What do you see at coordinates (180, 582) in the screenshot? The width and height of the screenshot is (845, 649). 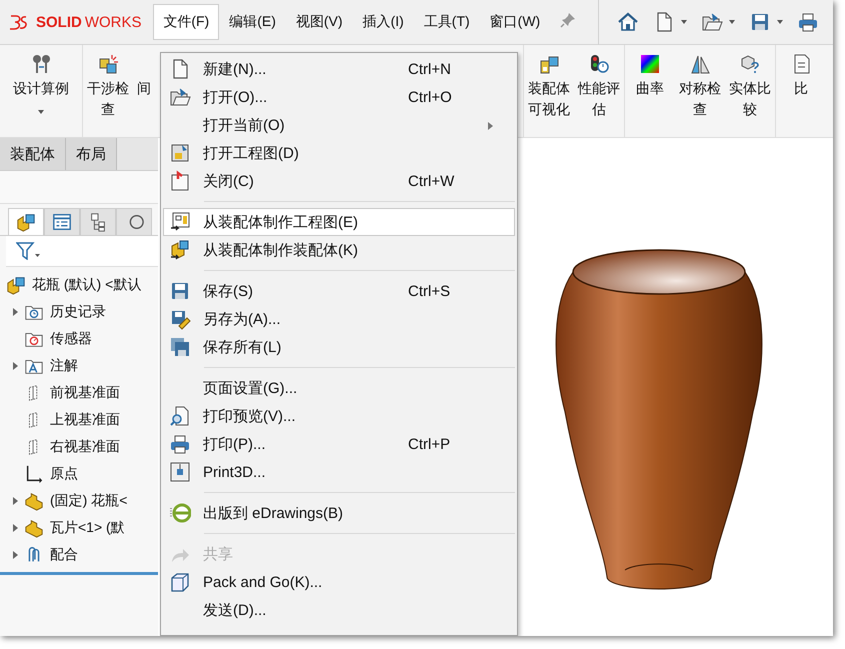 I see `package-icon` at bounding box center [180, 582].